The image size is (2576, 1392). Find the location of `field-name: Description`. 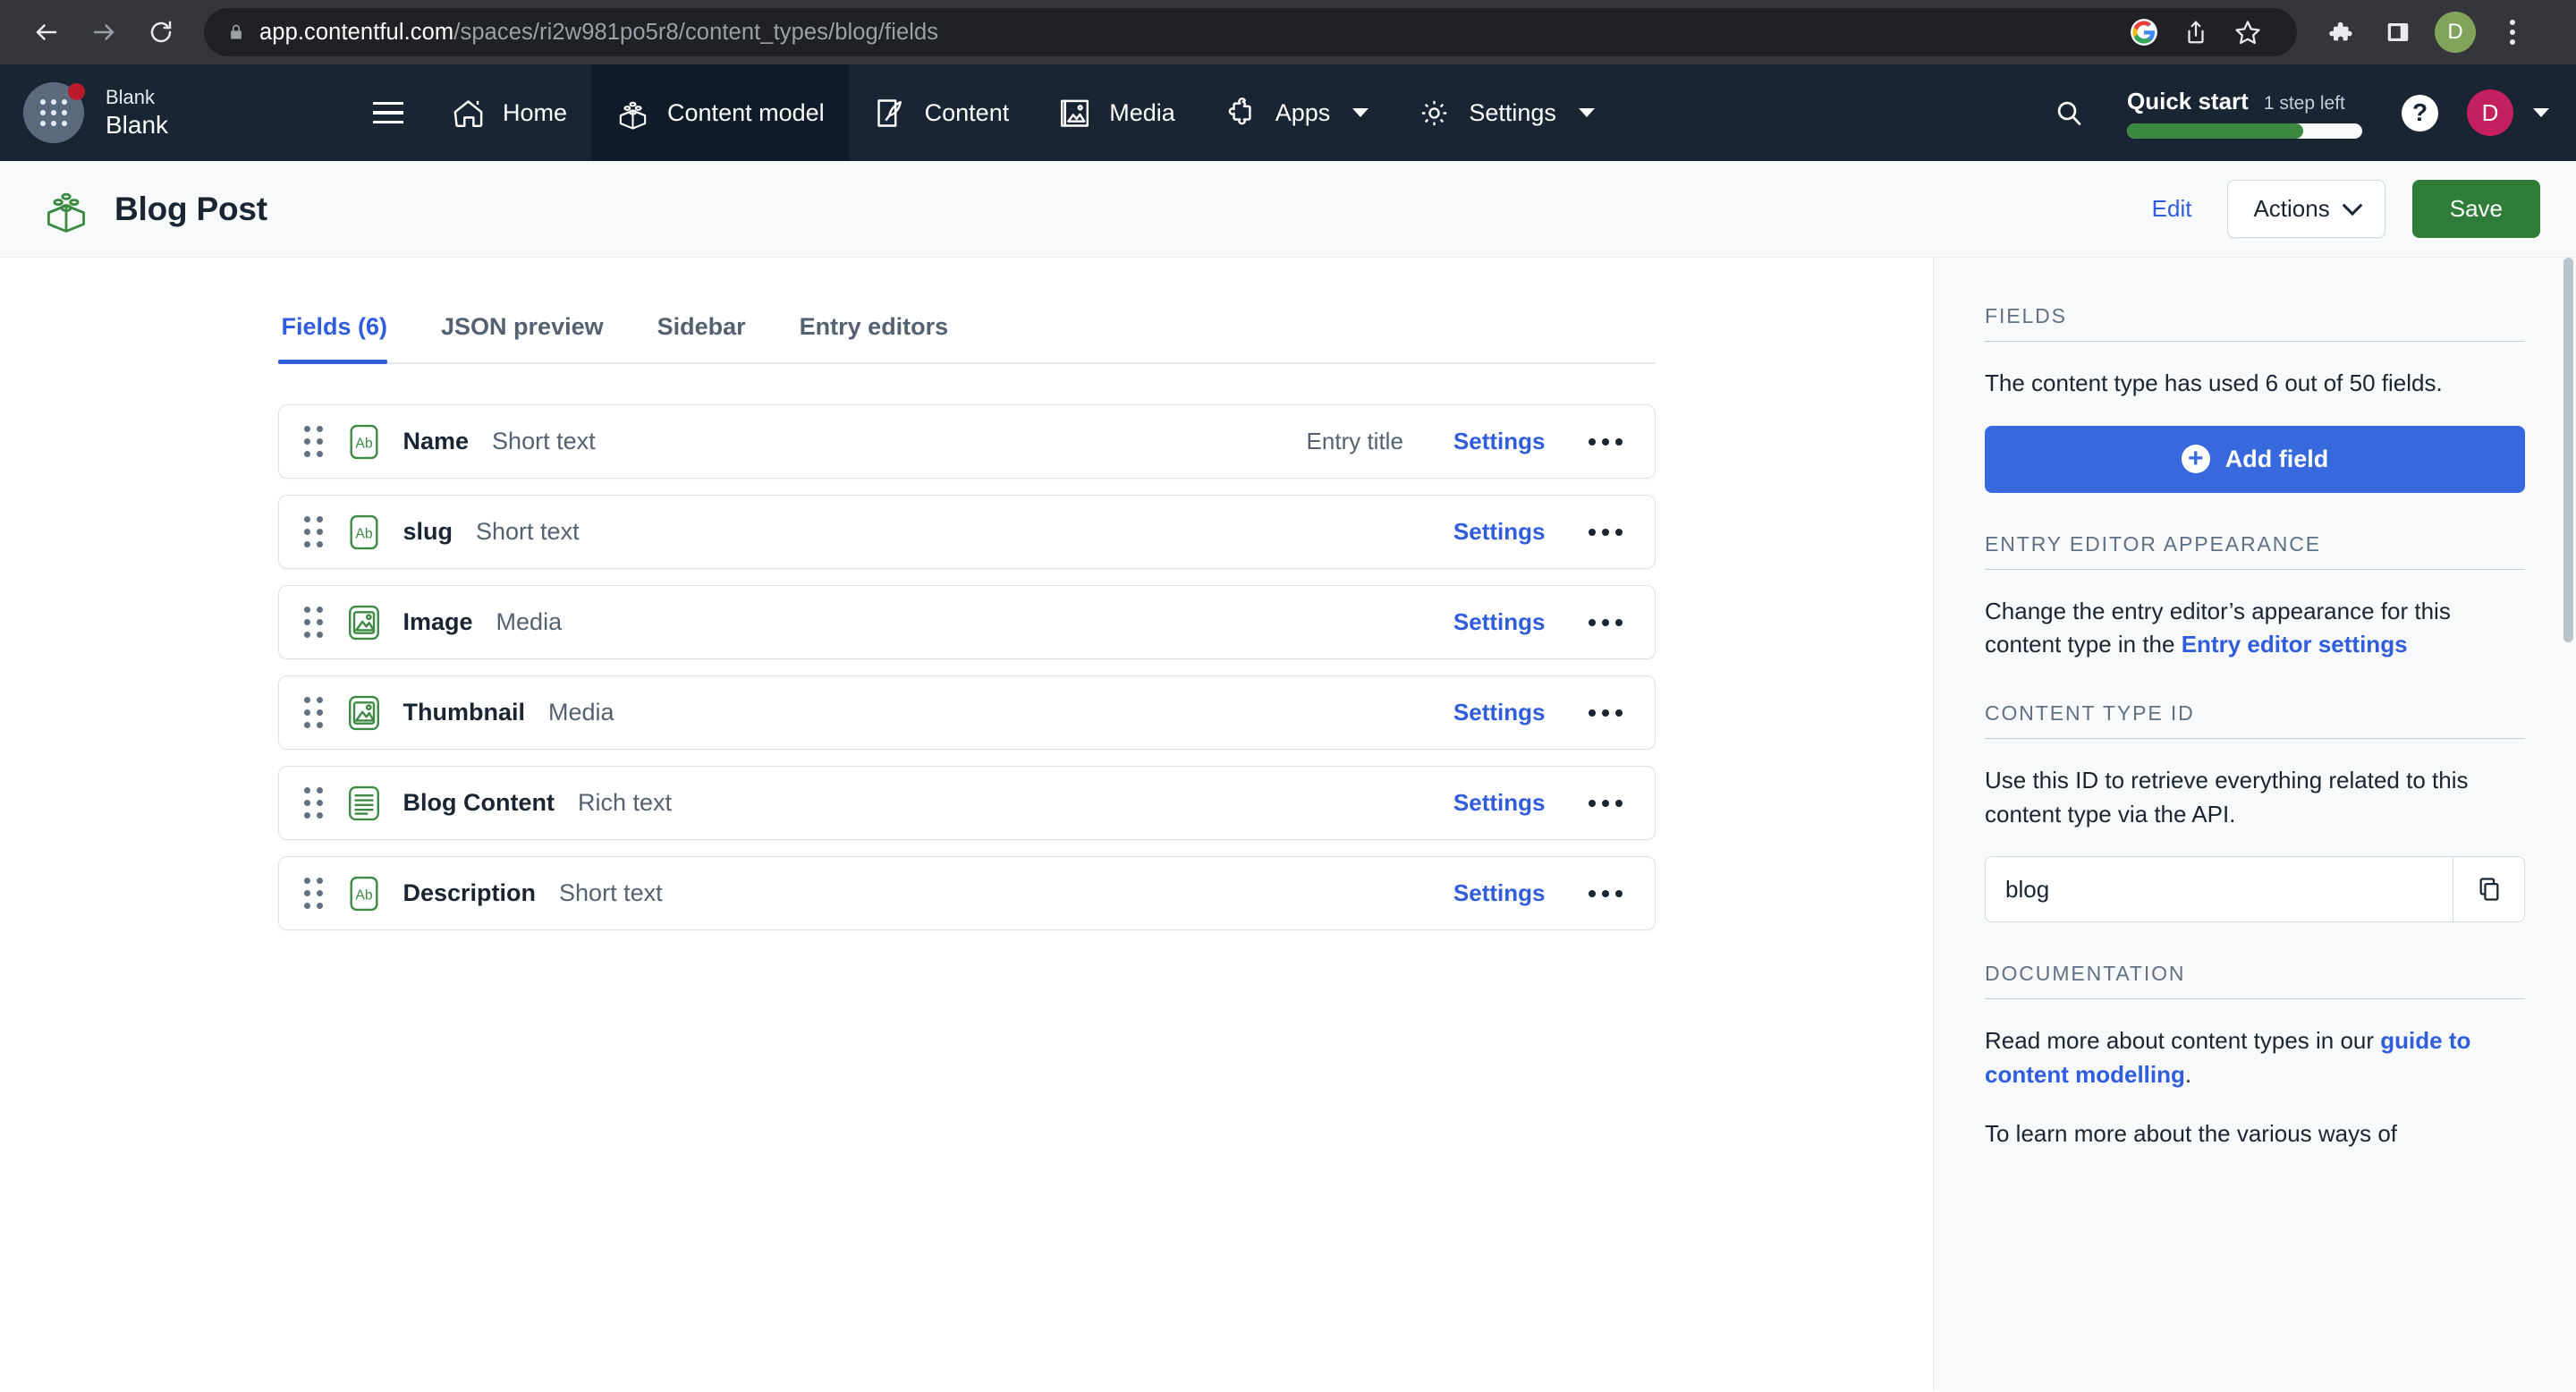

field-name: Description is located at coordinates (469, 892).